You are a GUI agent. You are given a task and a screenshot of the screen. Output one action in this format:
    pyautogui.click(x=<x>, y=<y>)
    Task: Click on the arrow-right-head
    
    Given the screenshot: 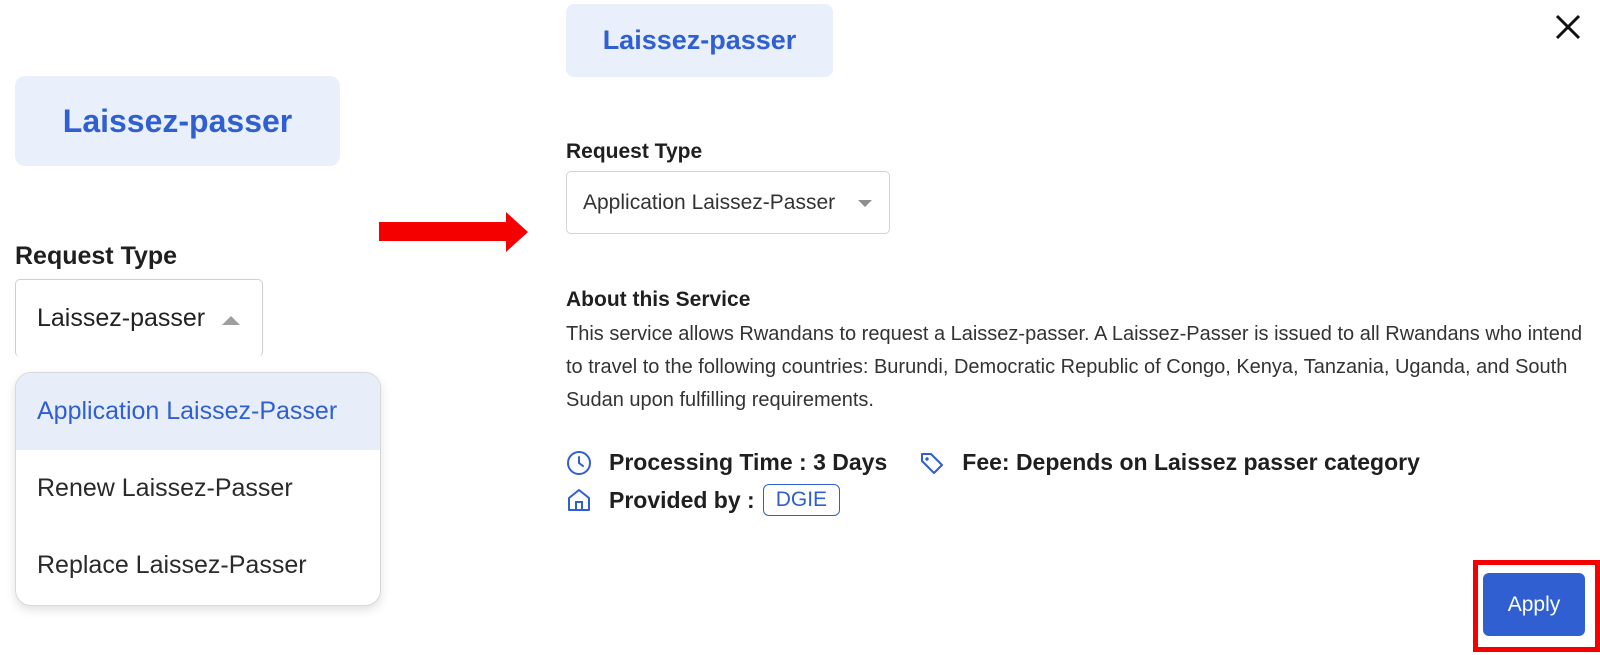 What is the action you would take?
    pyautogui.click(x=517, y=232)
    